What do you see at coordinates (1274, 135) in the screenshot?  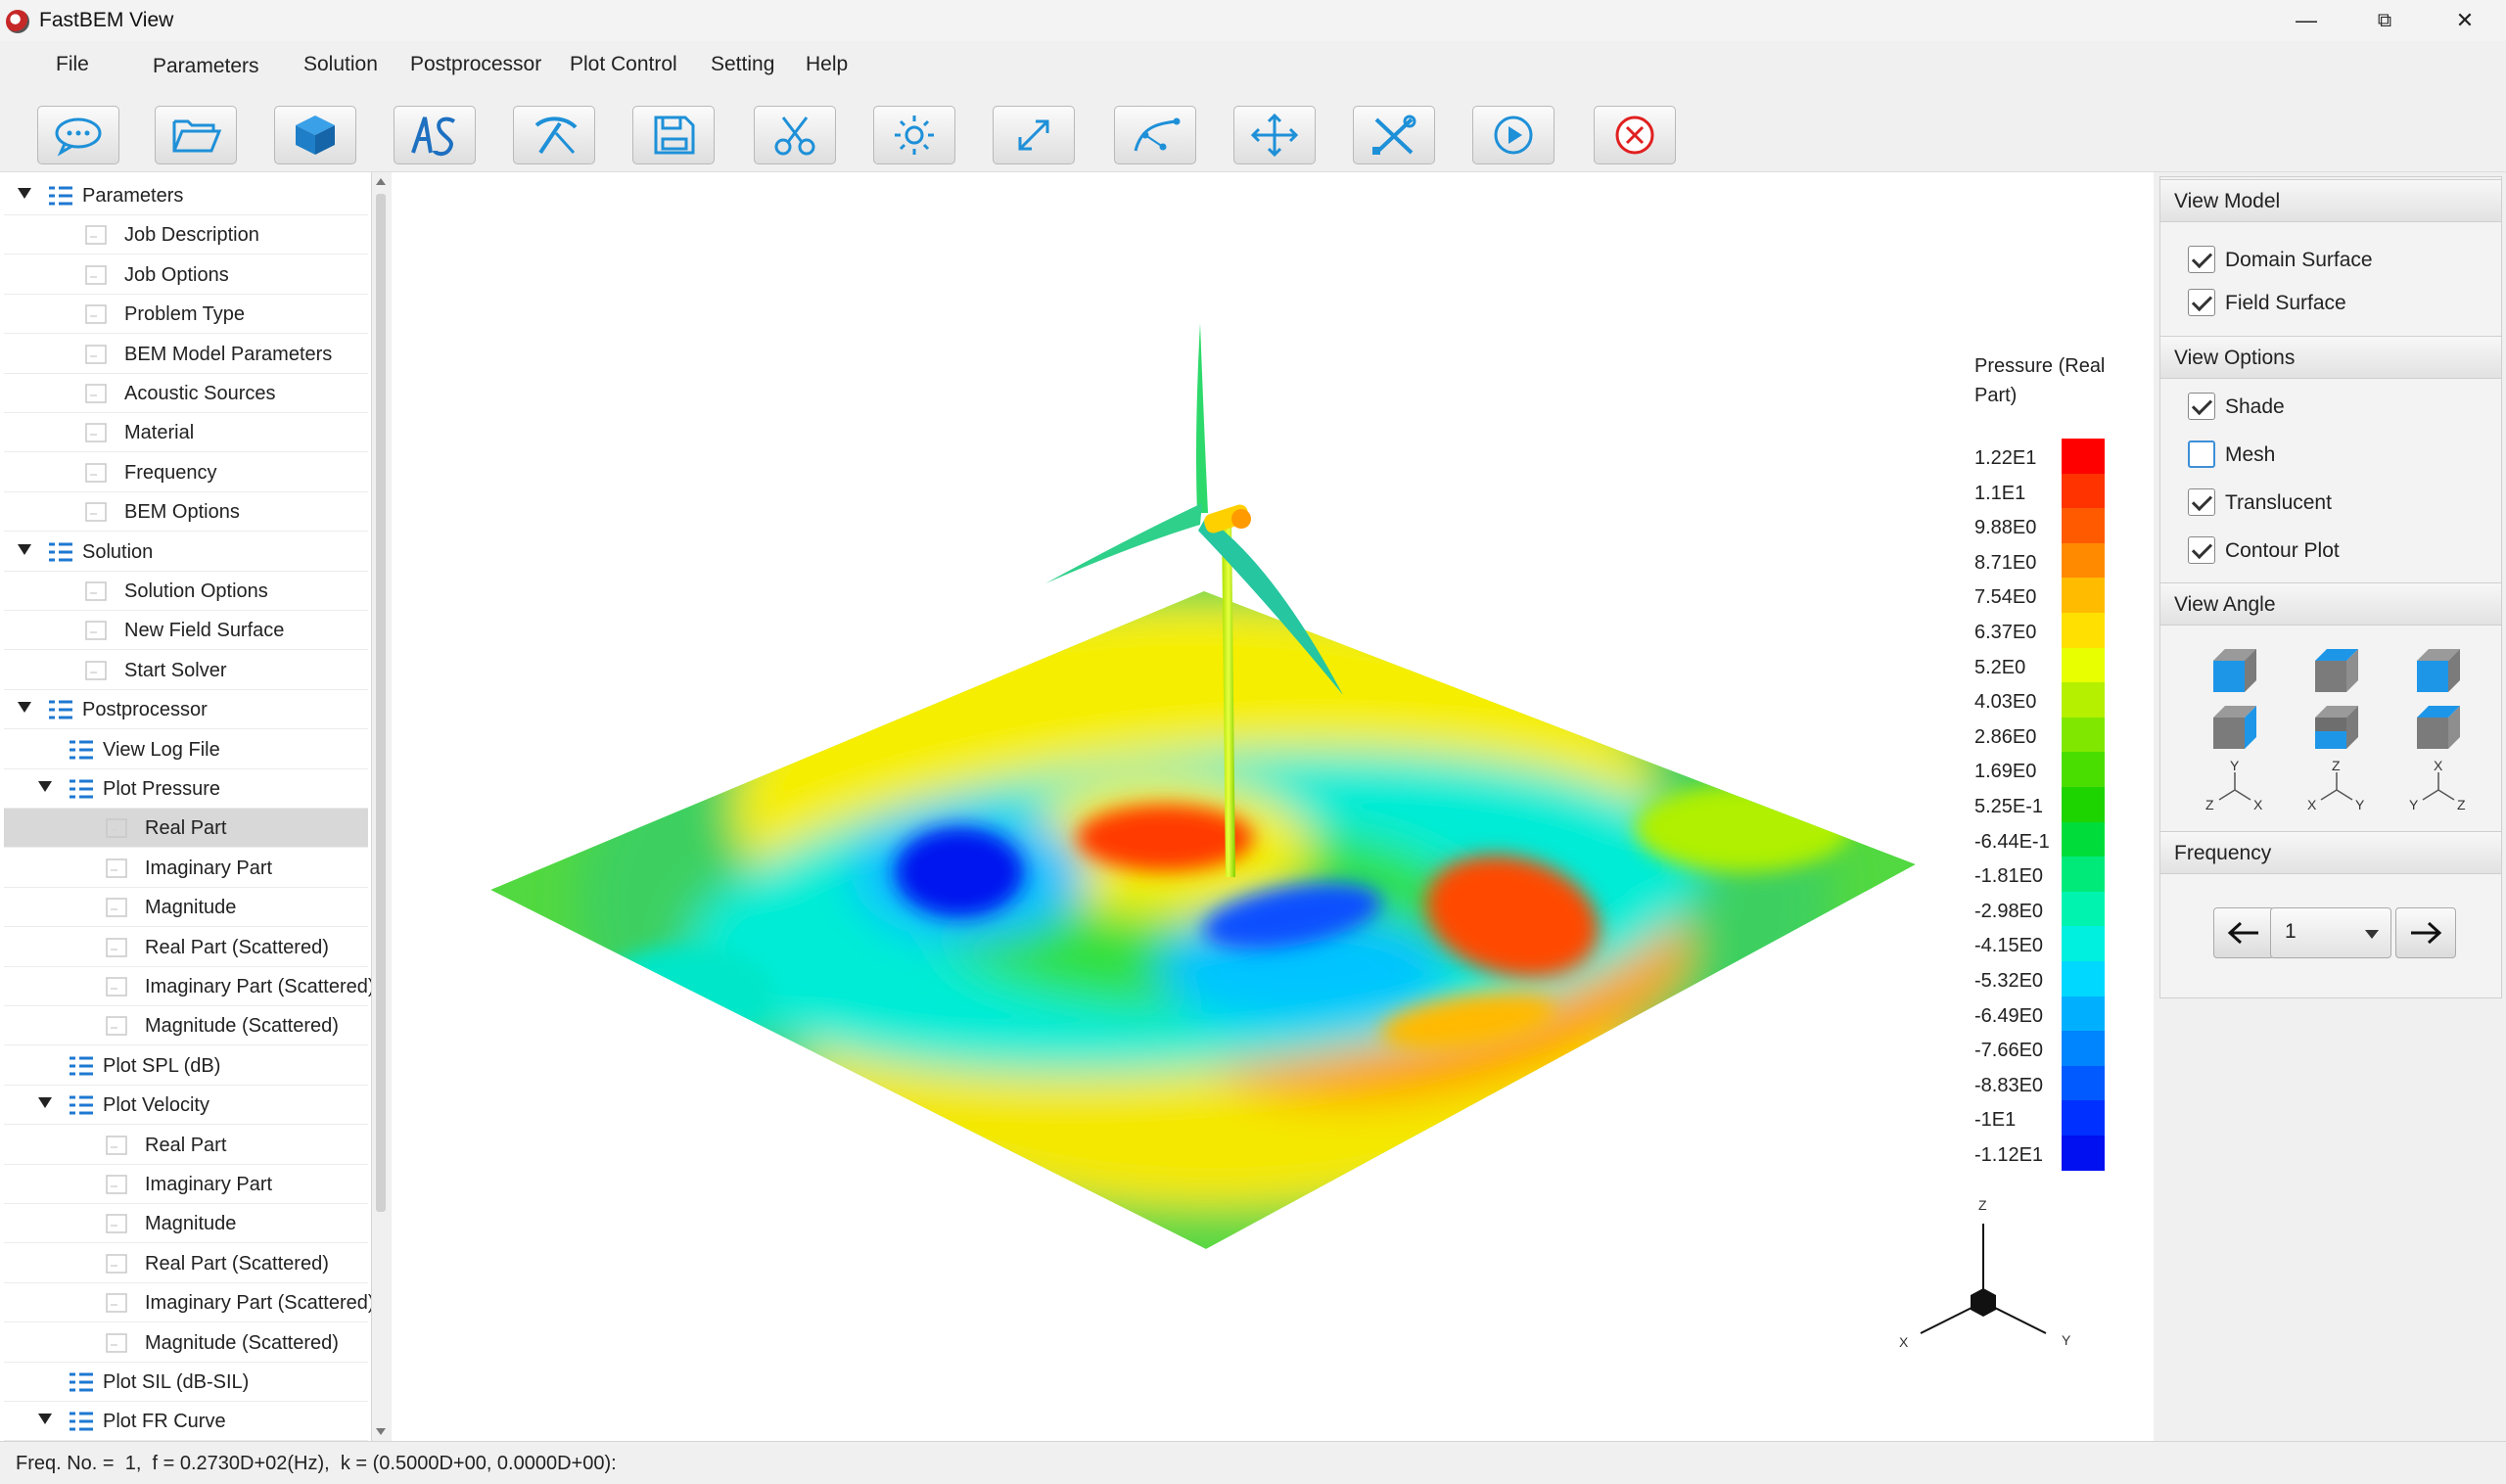 I see `move-button` at bounding box center [1274, 135].